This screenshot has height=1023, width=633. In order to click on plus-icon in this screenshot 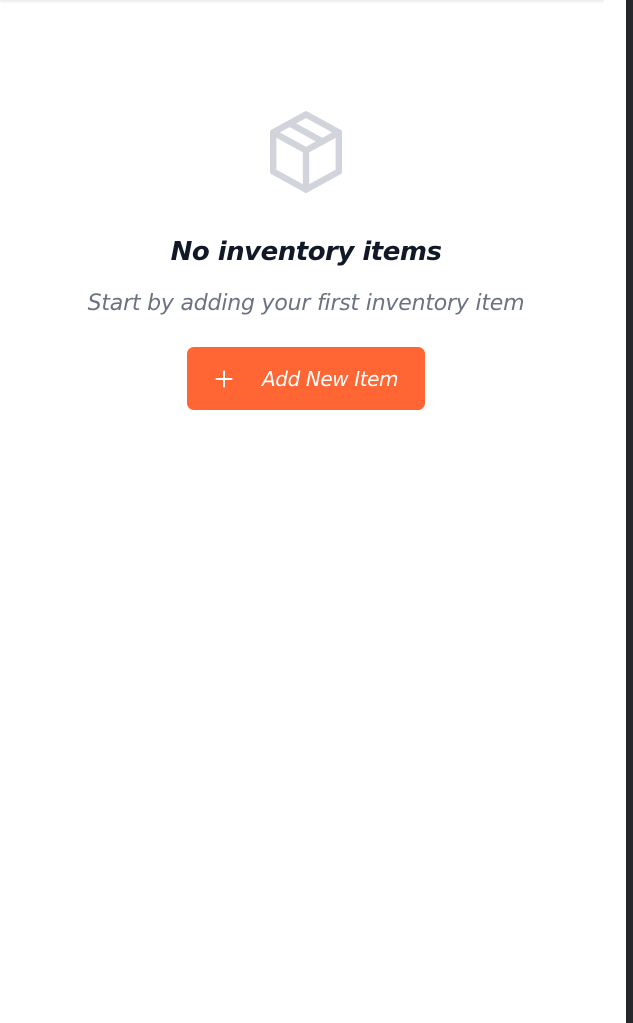, I will do `click(224, 378)`.